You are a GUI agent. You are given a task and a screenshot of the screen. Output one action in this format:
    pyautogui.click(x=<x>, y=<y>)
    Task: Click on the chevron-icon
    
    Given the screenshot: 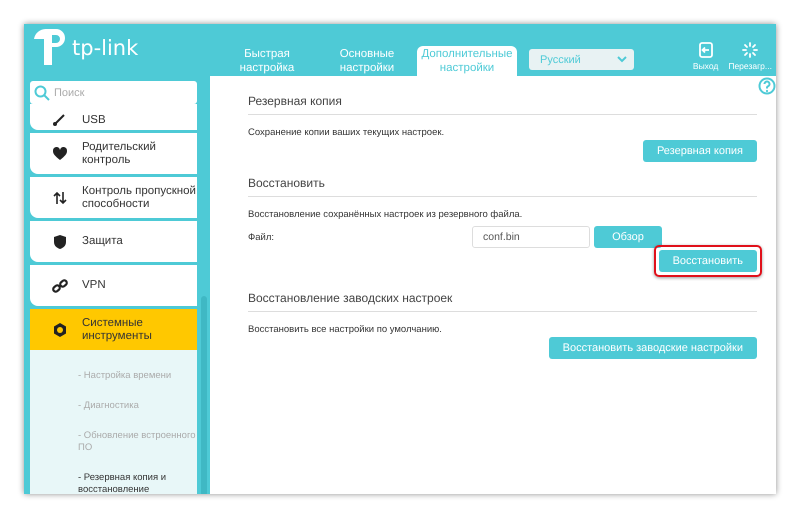 What is the action you would take?
    pyautogui.click(x=622, y=59)
    